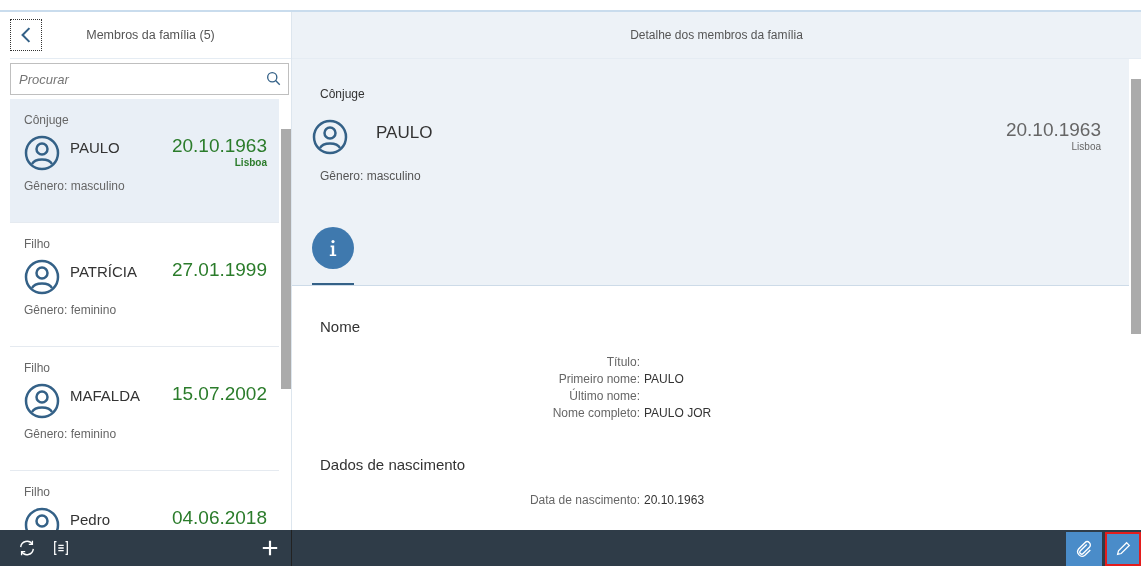 The width and height of the screenshot is (1141, 566). I want to click on pencil-icon, so click(1123, 549).